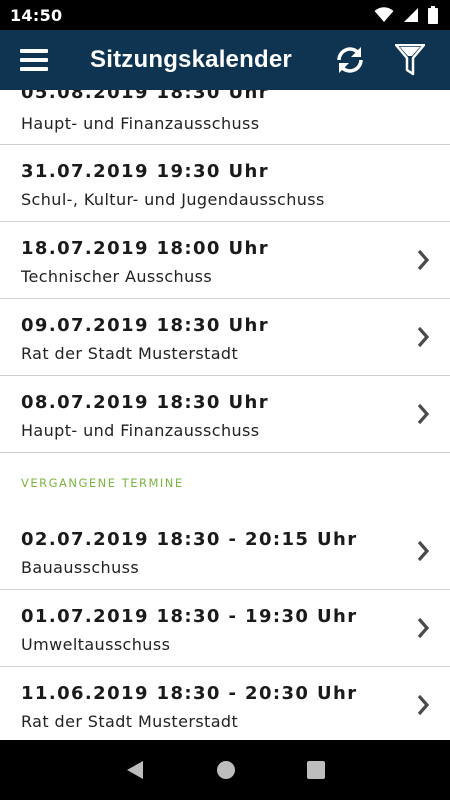  What do you see at coordinates (189, 693) in the screenshot?
I see `meeting-date: 11.06.2019 18:30 - 20:30 Uhr` at bounding box center [189, 693].